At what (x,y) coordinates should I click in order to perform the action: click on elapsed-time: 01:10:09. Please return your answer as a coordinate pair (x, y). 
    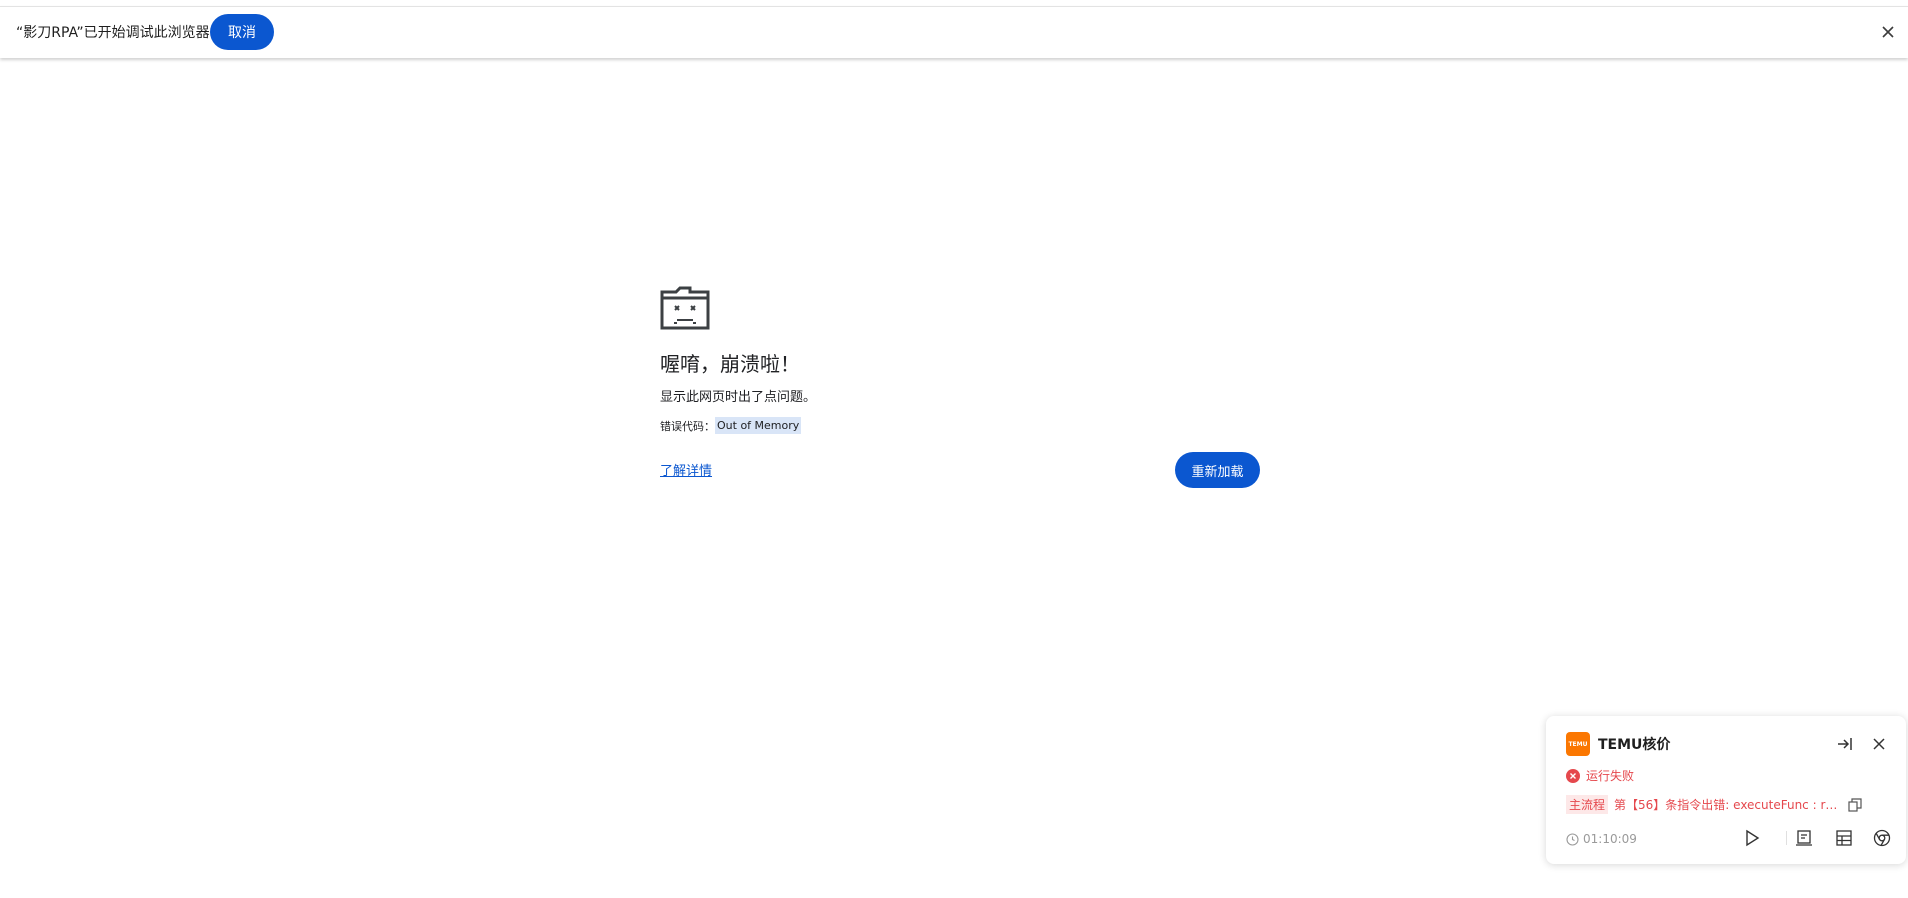
    Looking at the image, I should click on (1601, 839).